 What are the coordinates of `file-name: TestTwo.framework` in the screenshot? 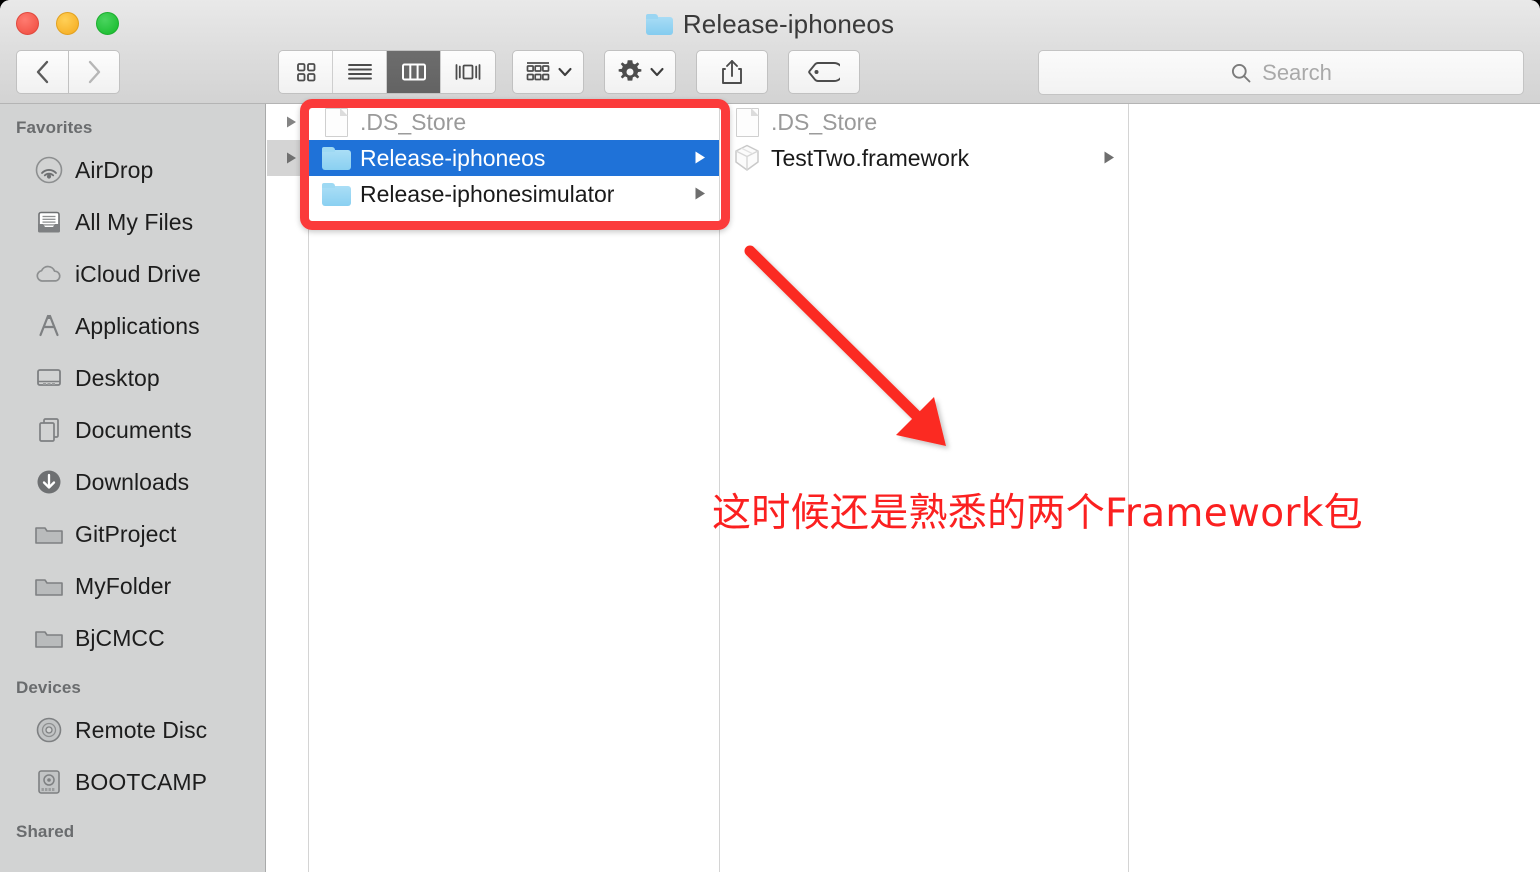 It's located at (870, 157).